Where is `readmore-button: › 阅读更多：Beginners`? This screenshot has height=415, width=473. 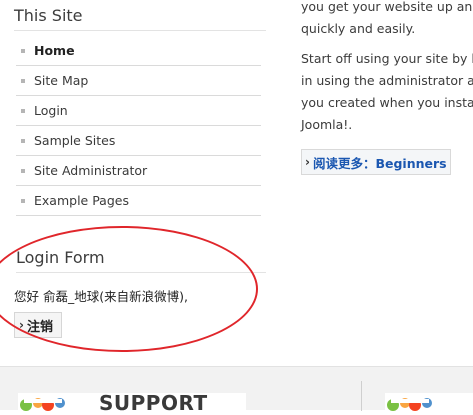 readmore-button: › 阅读更多：Beginners is located at coordinates (376, 162).